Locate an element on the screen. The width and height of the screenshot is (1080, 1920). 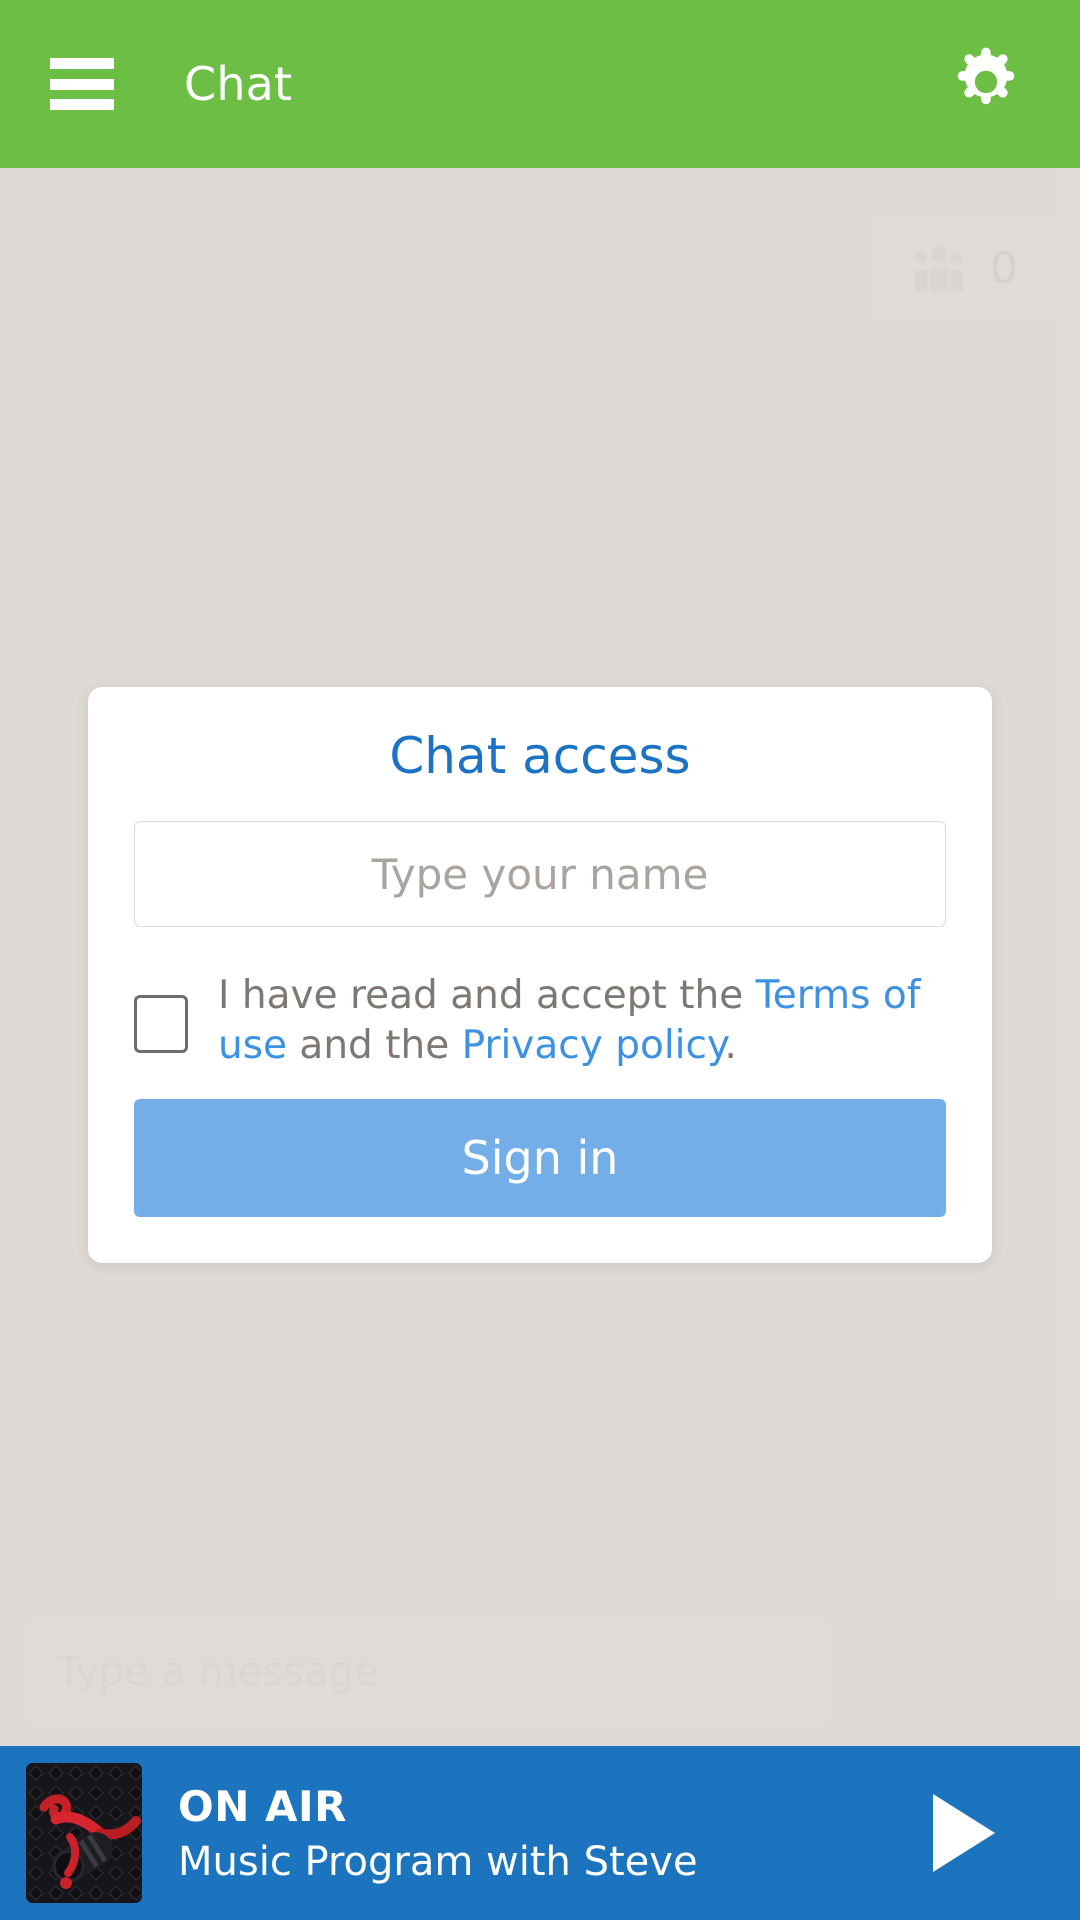
thumbnail-artwork is located at coordinates (84, 1833).